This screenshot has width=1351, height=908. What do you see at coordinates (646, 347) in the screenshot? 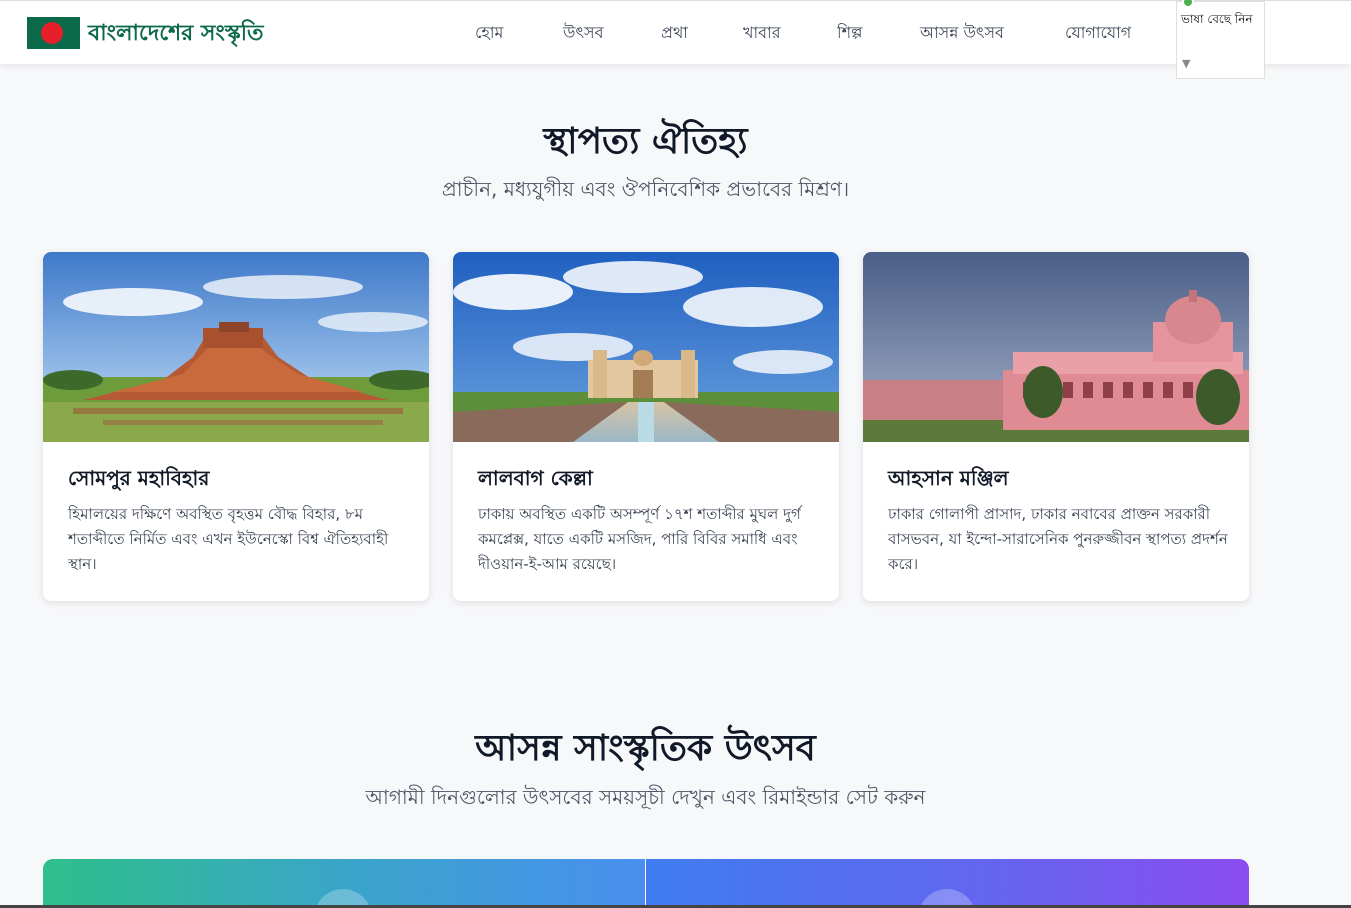
I see `lalbagh-fort-photo` at bounding box center [646, 347].